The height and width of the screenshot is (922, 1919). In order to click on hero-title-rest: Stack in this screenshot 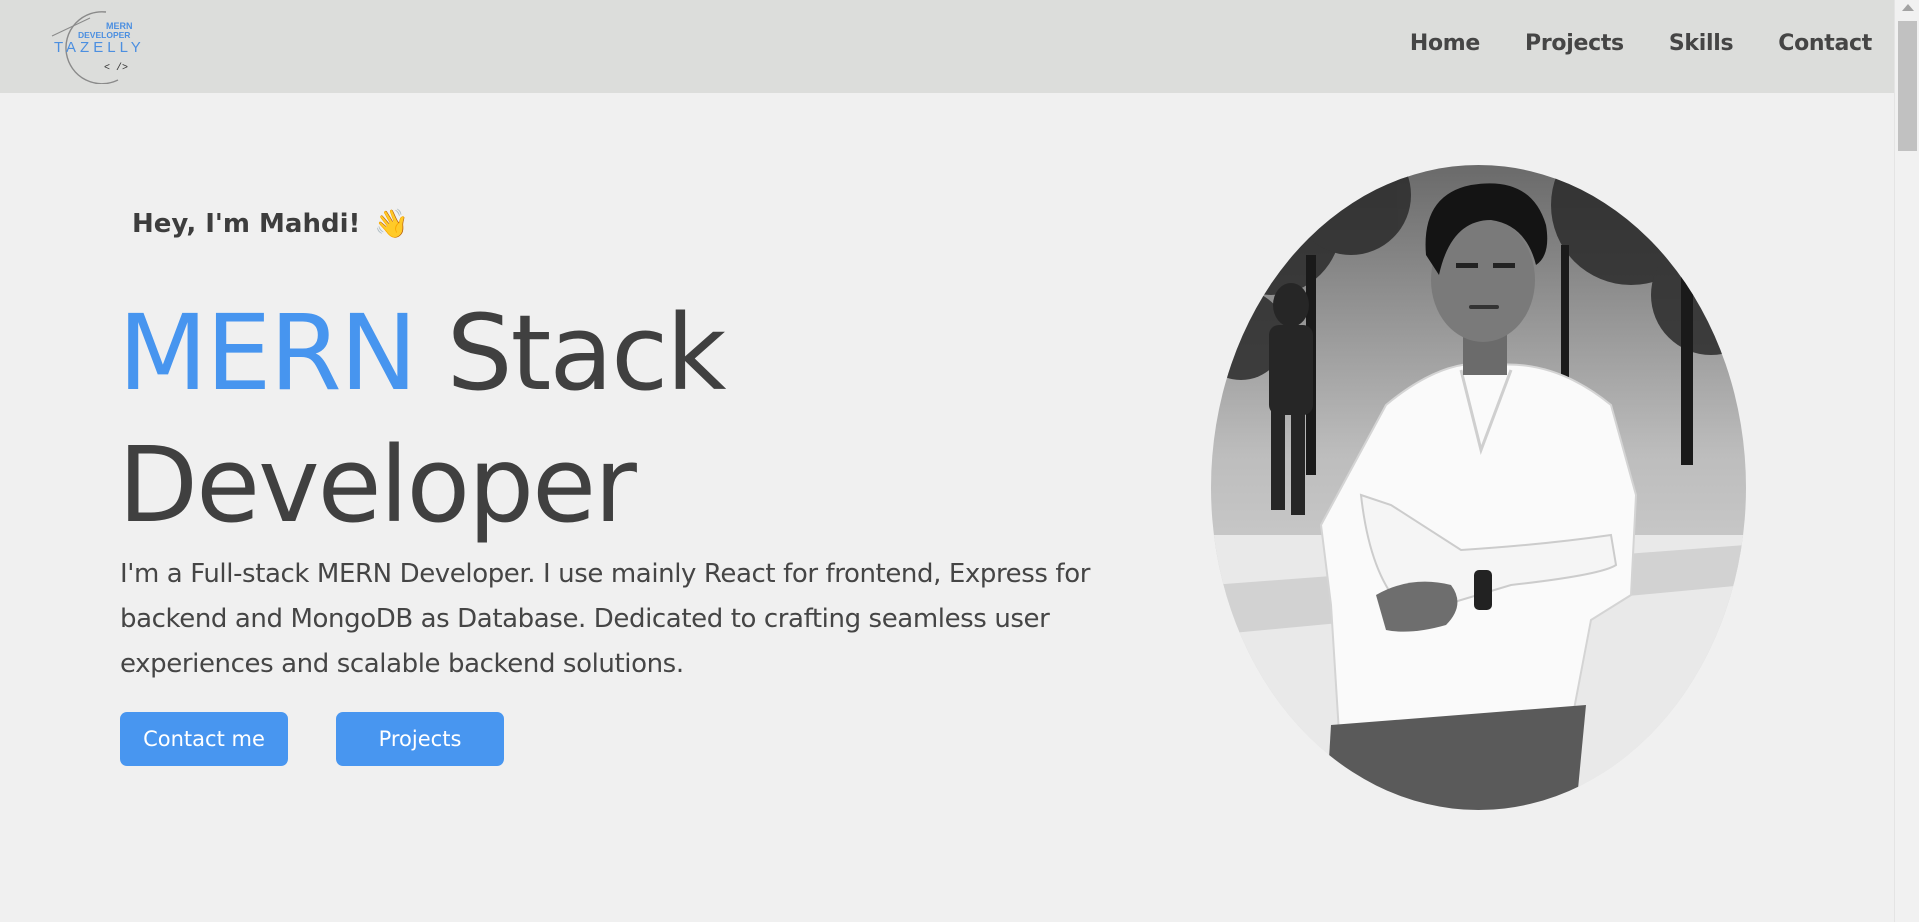, I will do `click(586, 353)`.